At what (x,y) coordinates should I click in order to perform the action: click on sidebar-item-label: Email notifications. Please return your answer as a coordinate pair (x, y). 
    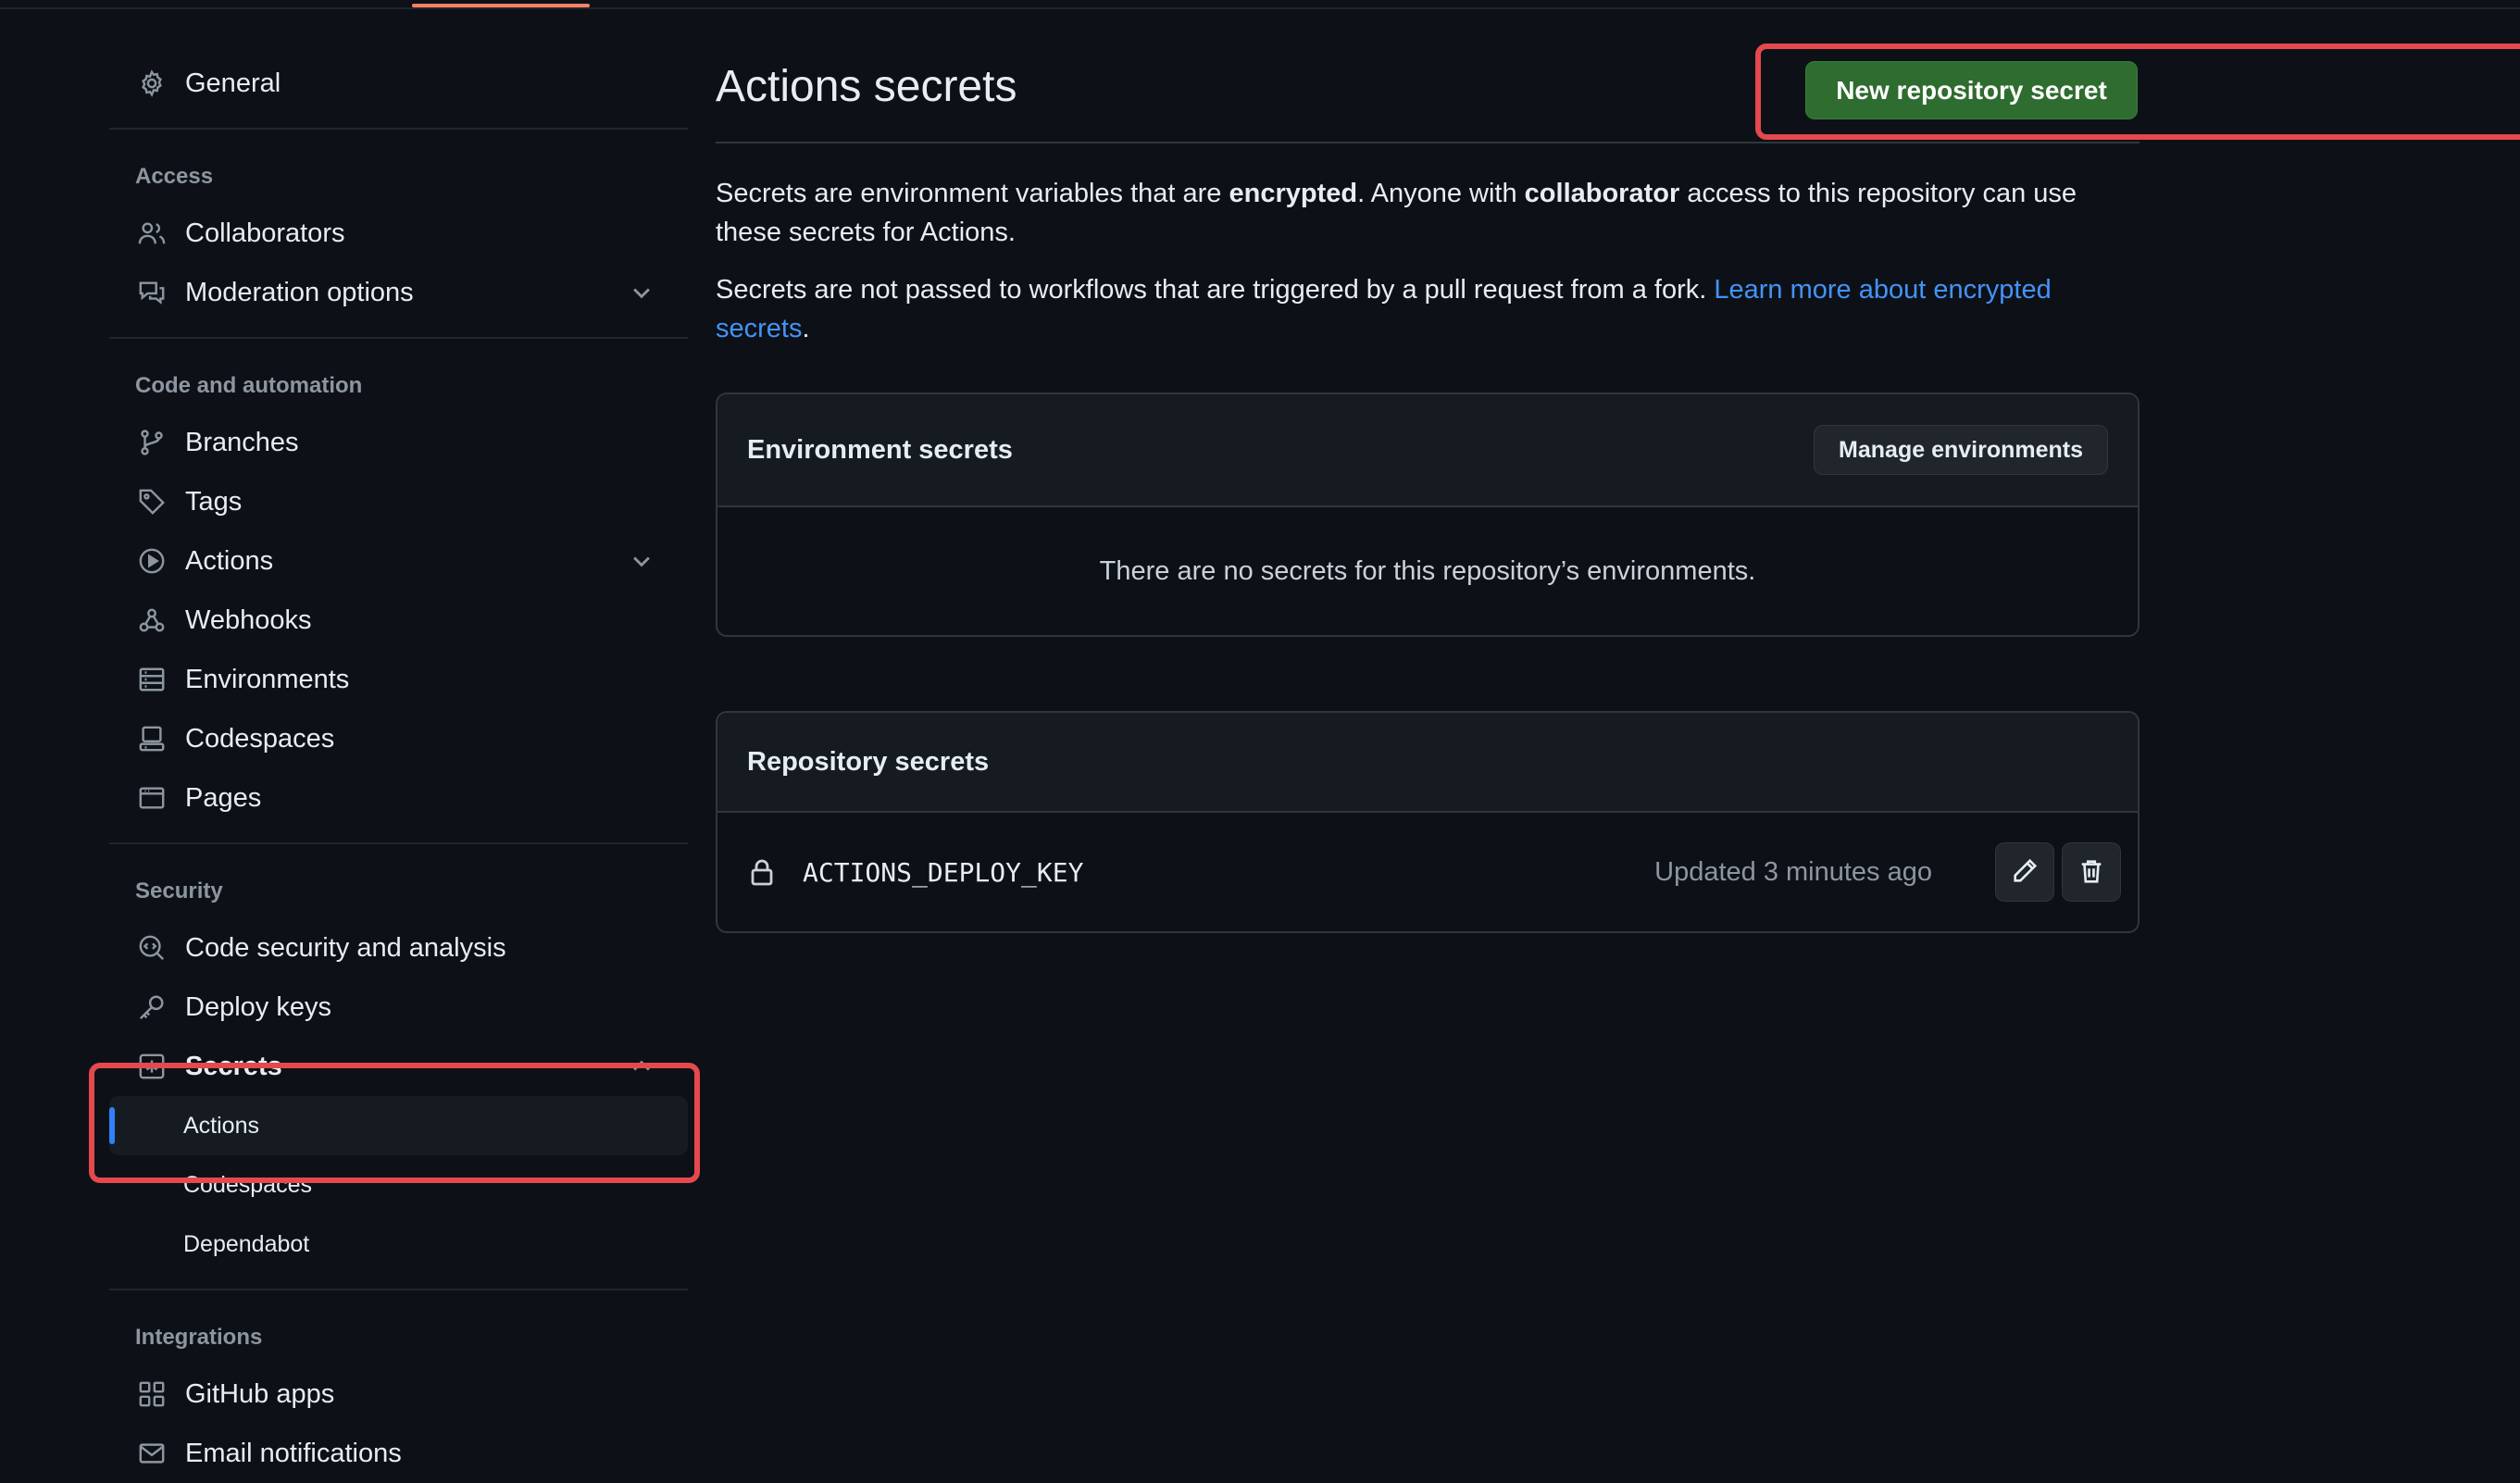
    Looking at the image, I should click on (293, 1453).